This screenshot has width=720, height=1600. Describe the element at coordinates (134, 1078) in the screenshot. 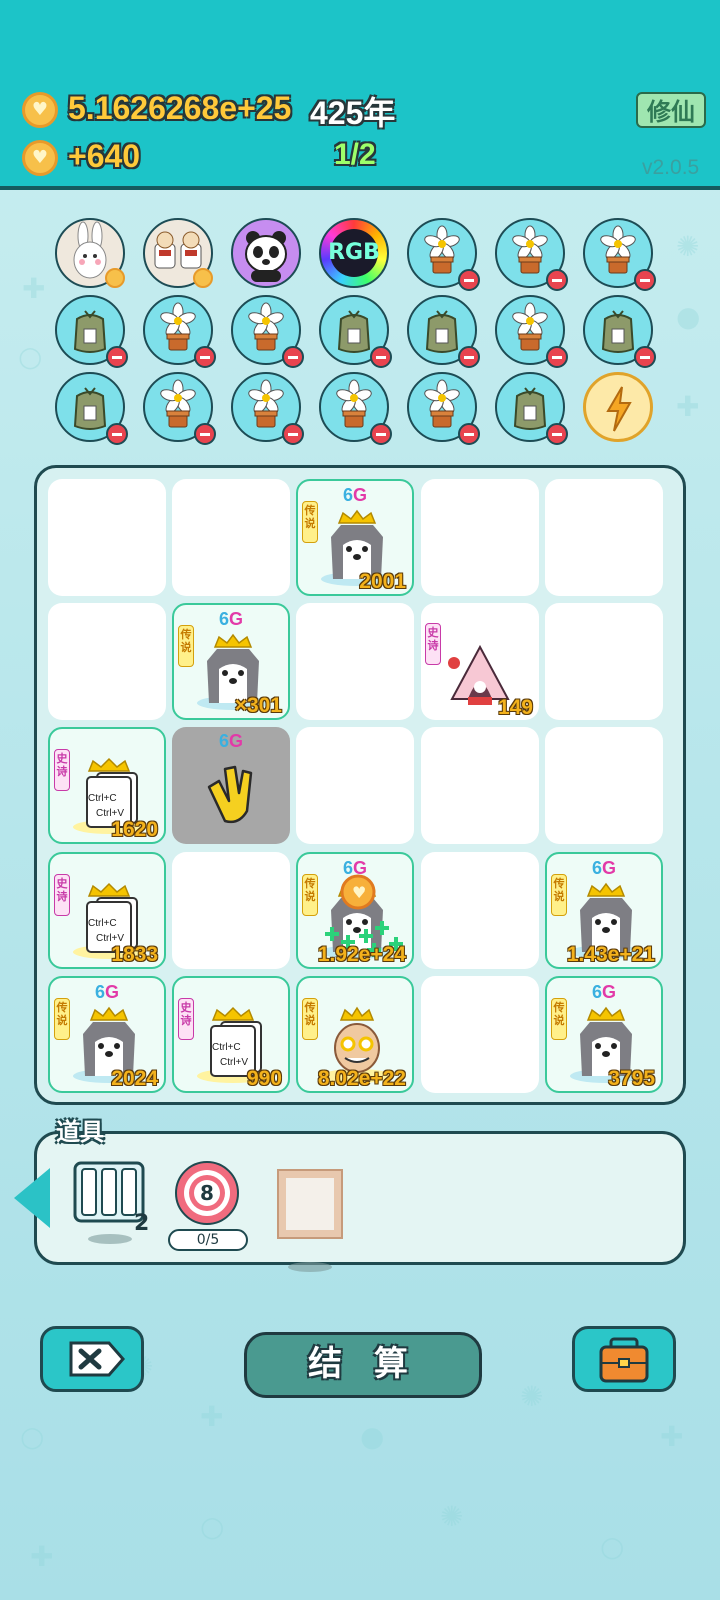

I see `stack-count: 2024` at that location.